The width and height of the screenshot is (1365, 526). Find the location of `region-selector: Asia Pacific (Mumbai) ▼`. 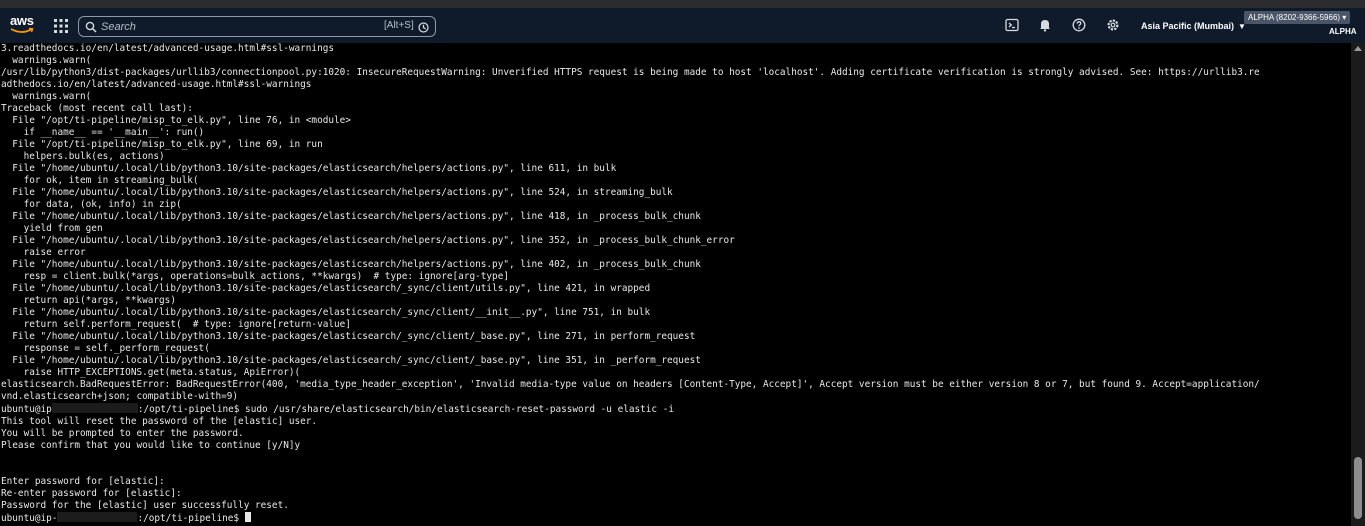

region-selector: Asia Pacific (Mumbai) ▼ is located at coordinates (1193, 26).